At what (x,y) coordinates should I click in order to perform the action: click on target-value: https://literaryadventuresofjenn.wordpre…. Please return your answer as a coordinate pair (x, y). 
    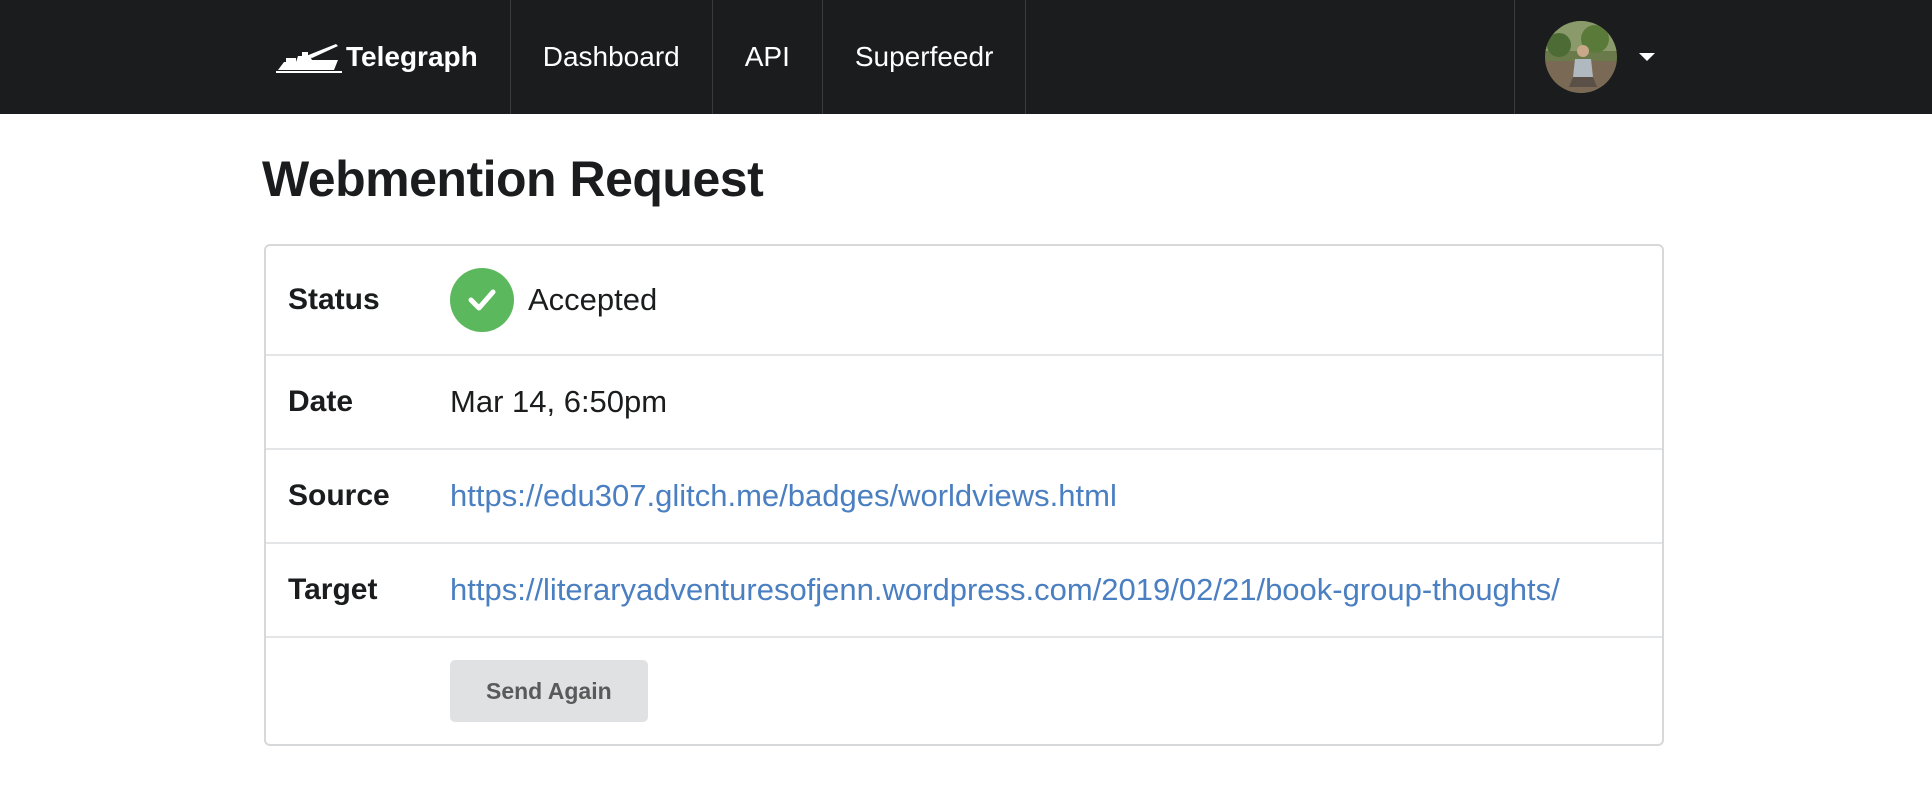
    Looking at the image, I should click on (1005, 590).